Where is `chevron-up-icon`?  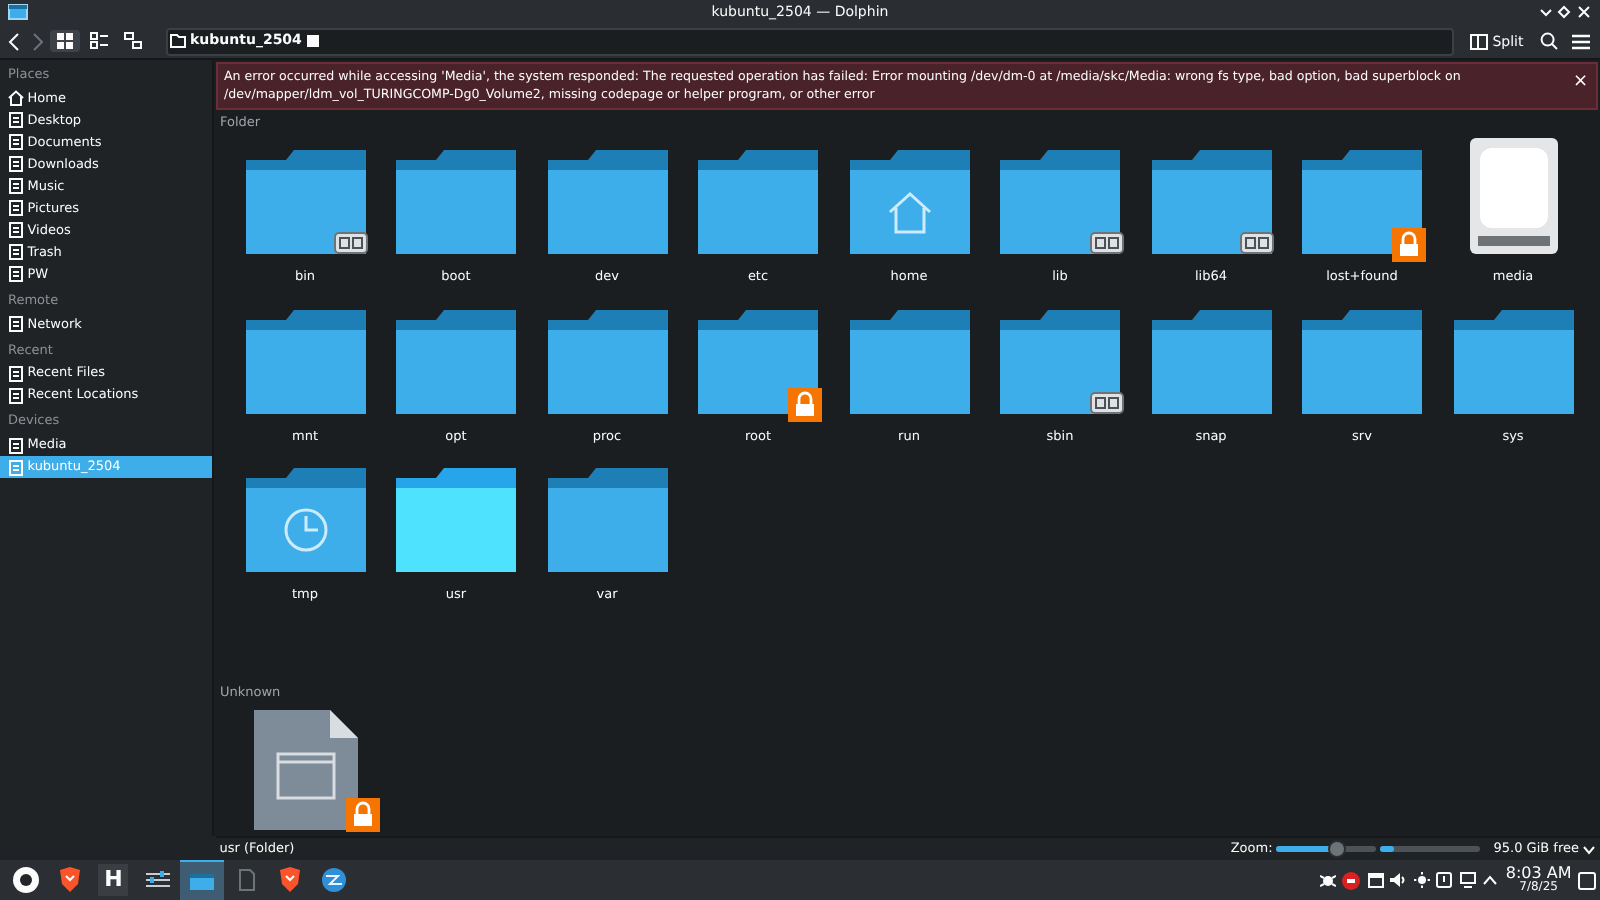
chevron-up-icon is located at coordinates (1490, 880).